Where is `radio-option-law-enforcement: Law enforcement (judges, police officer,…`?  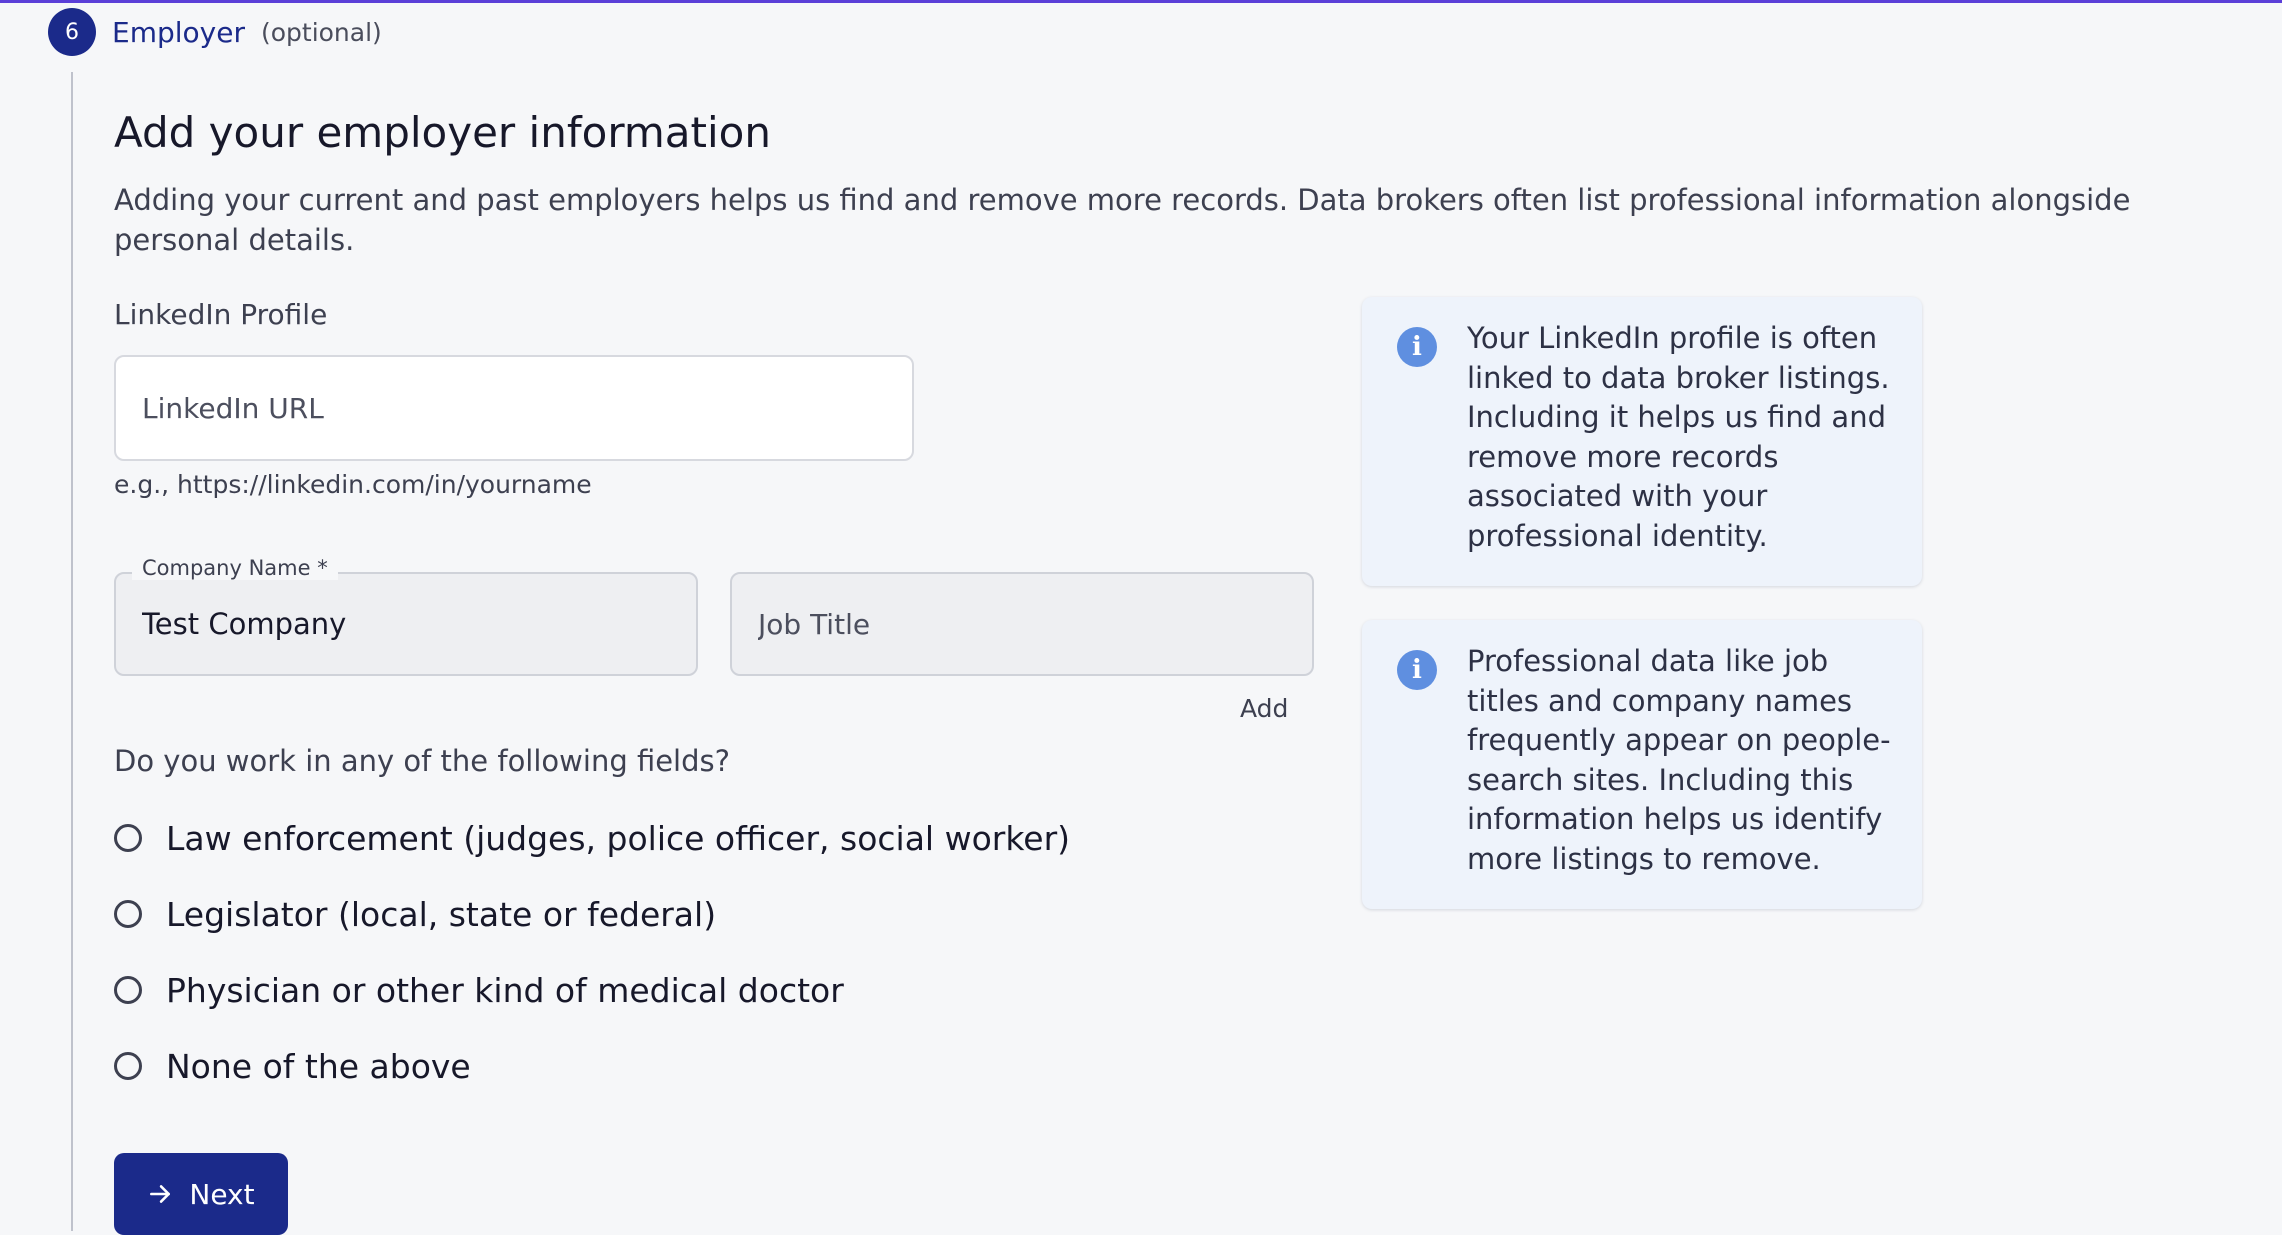
radio-option-law-enforcement: Law enforcement (judges, police officer,… is located at coordinates (592, 838).